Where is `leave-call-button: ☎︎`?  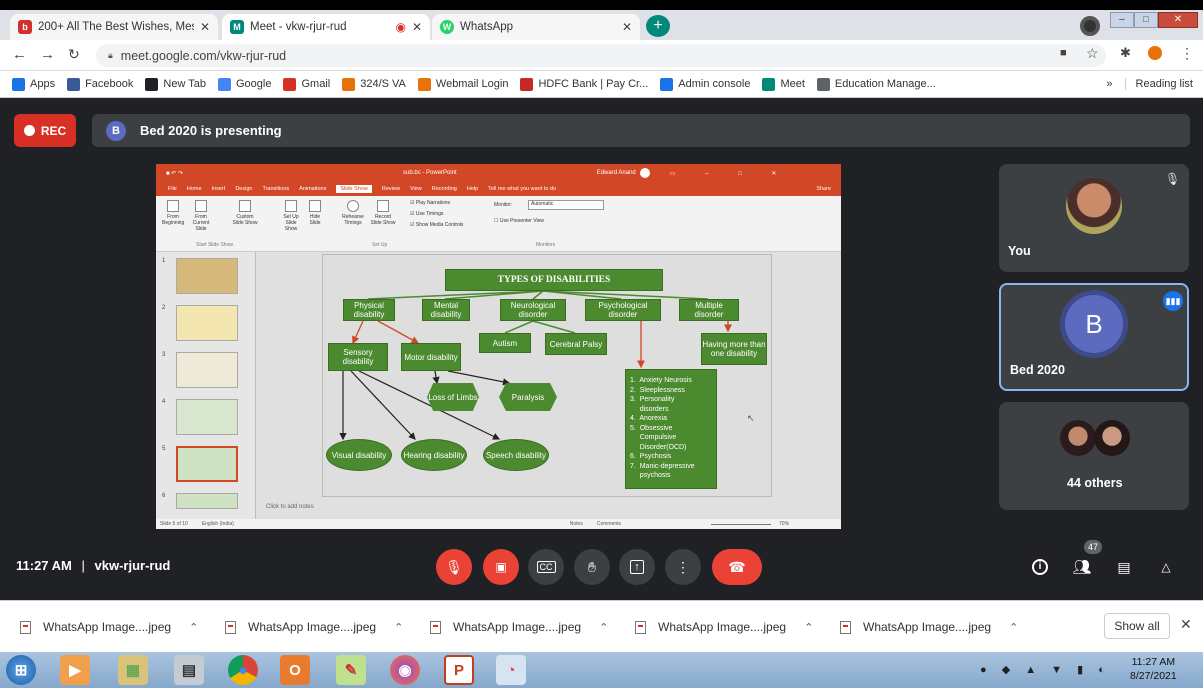
leave-call-button: ☎︎ is located at coordinates (737, 567).